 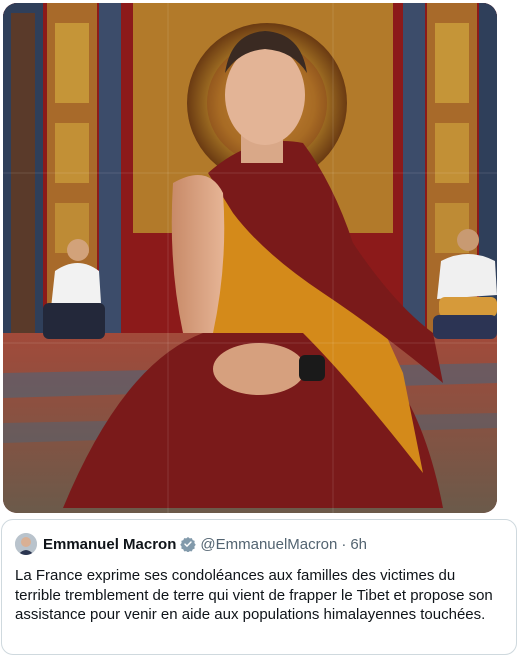 What do you see at coordinates (188, 544) in the screenshot?
I see `verified-badge-icon` at bounding box center [188, 544].